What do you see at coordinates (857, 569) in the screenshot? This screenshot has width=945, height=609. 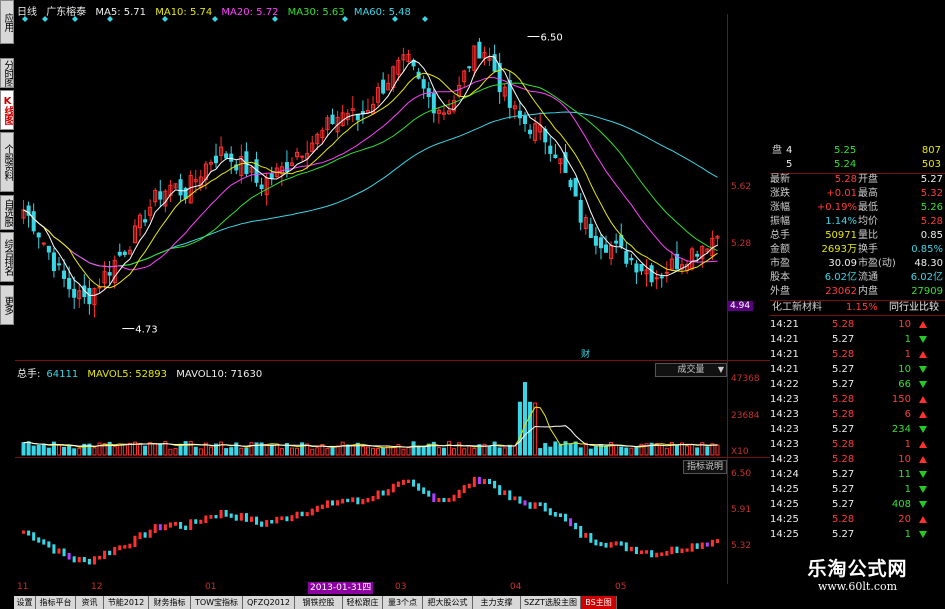 I see `watermark-title: 乐淘公式网` at bounding box center [857, 569].